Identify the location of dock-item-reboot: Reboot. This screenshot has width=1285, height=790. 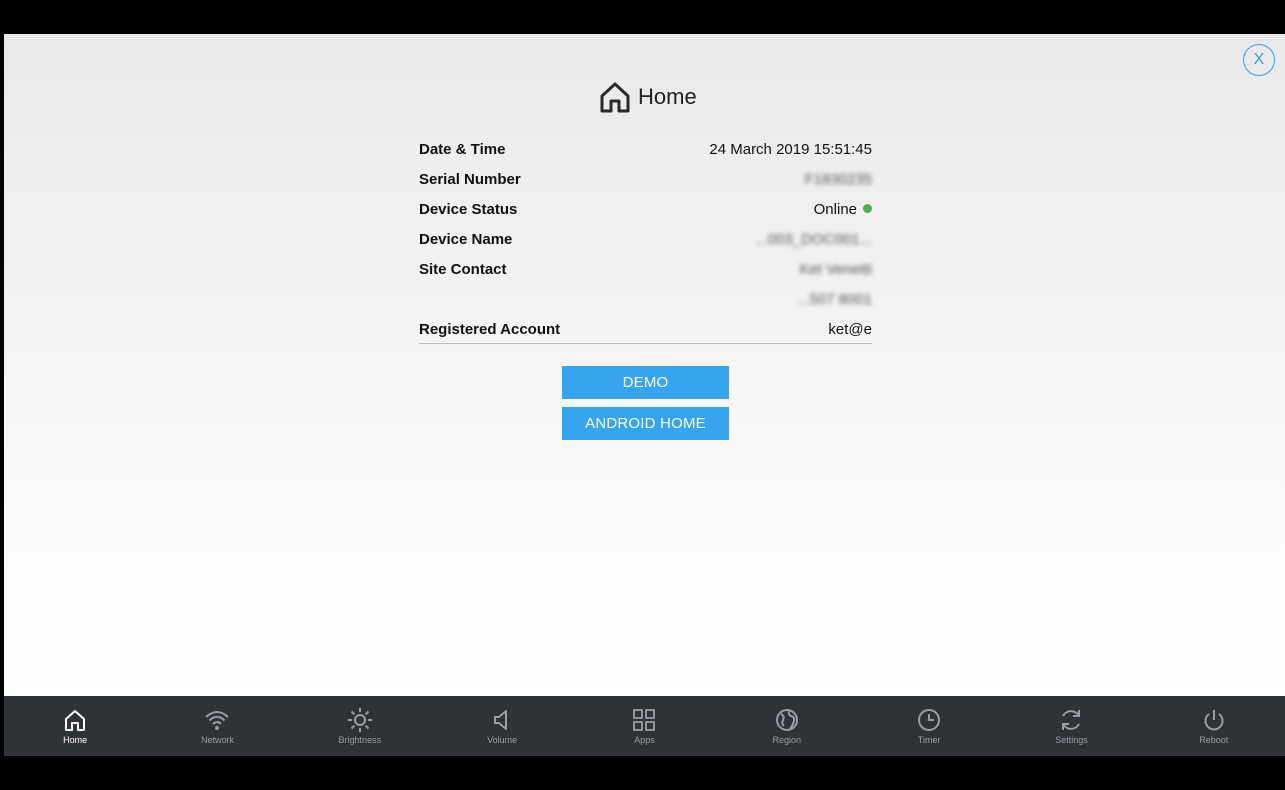
(1214, 726).